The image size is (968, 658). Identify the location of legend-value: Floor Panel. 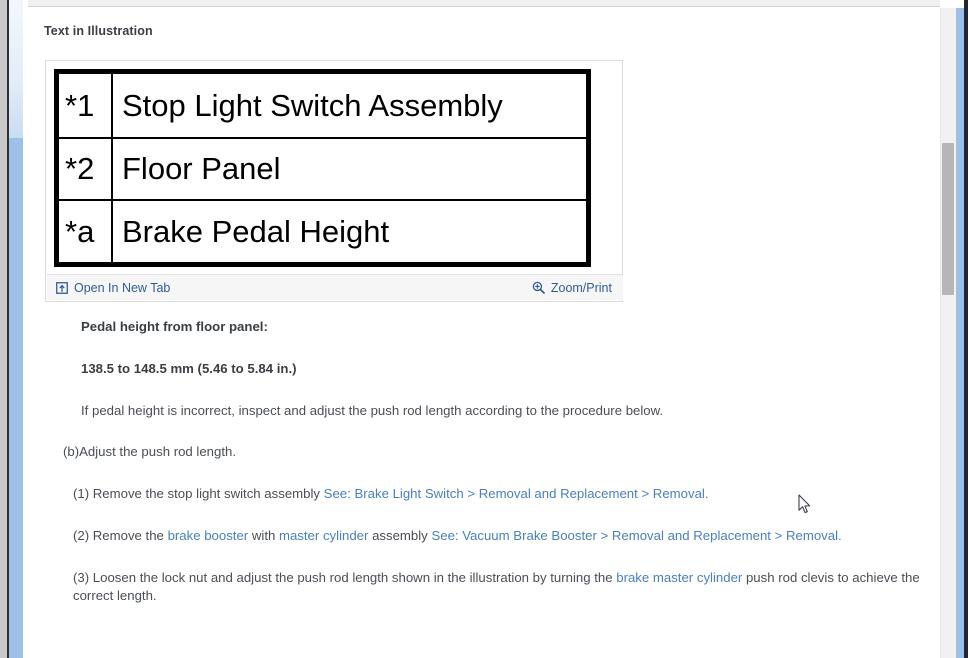
(201, 169).